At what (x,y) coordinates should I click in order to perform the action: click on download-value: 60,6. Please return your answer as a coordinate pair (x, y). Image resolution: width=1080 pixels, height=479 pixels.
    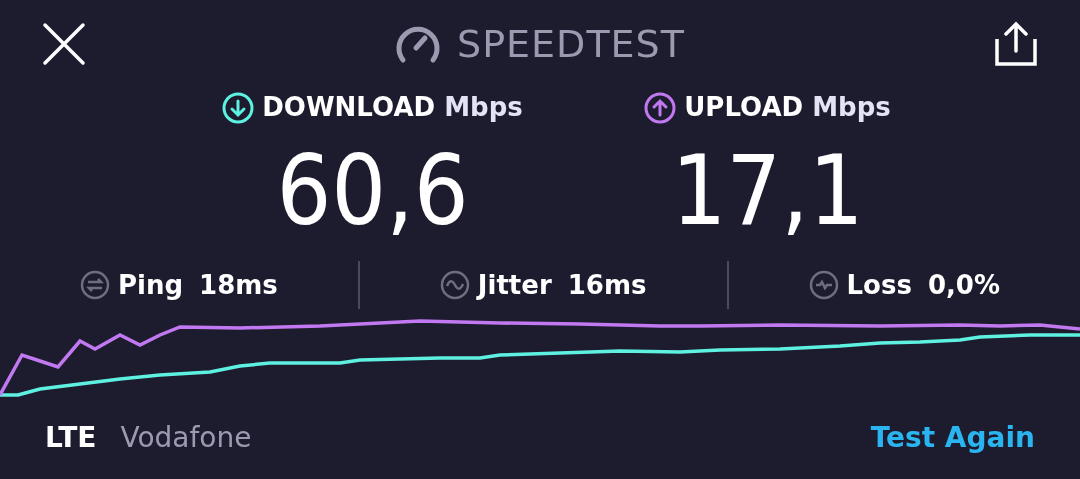
    Looking at the image, I should click on (372, 191).